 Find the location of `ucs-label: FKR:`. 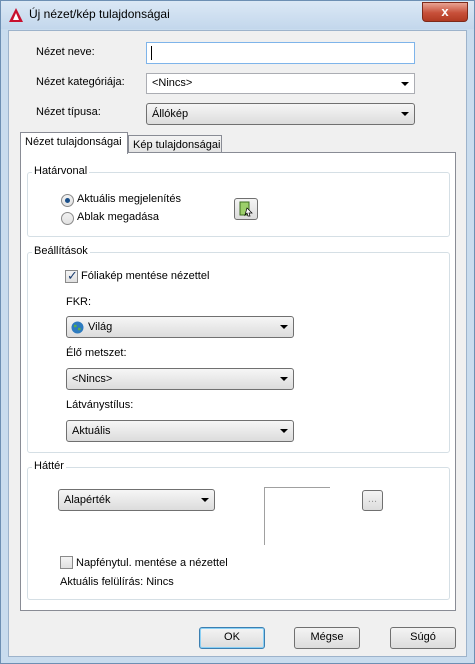

ucs-label: FKR: is located at coordinates (79, 302).